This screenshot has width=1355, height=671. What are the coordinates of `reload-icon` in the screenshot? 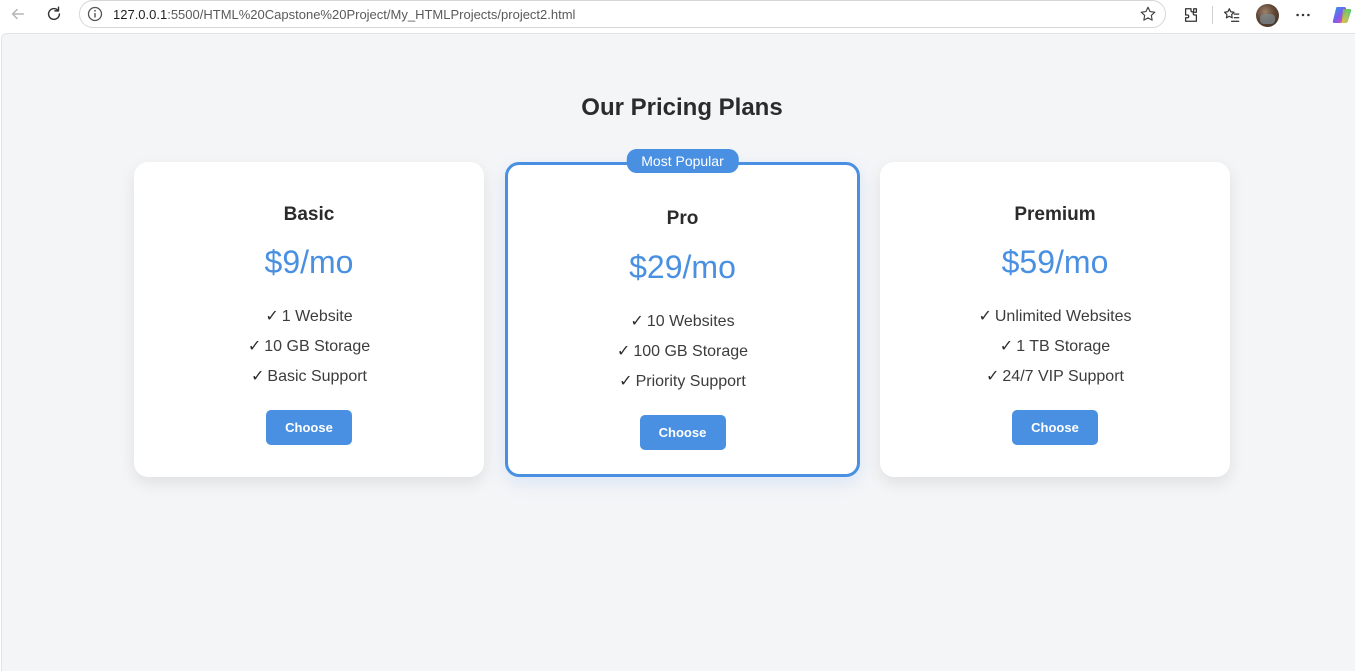 It's located at (54, 14).